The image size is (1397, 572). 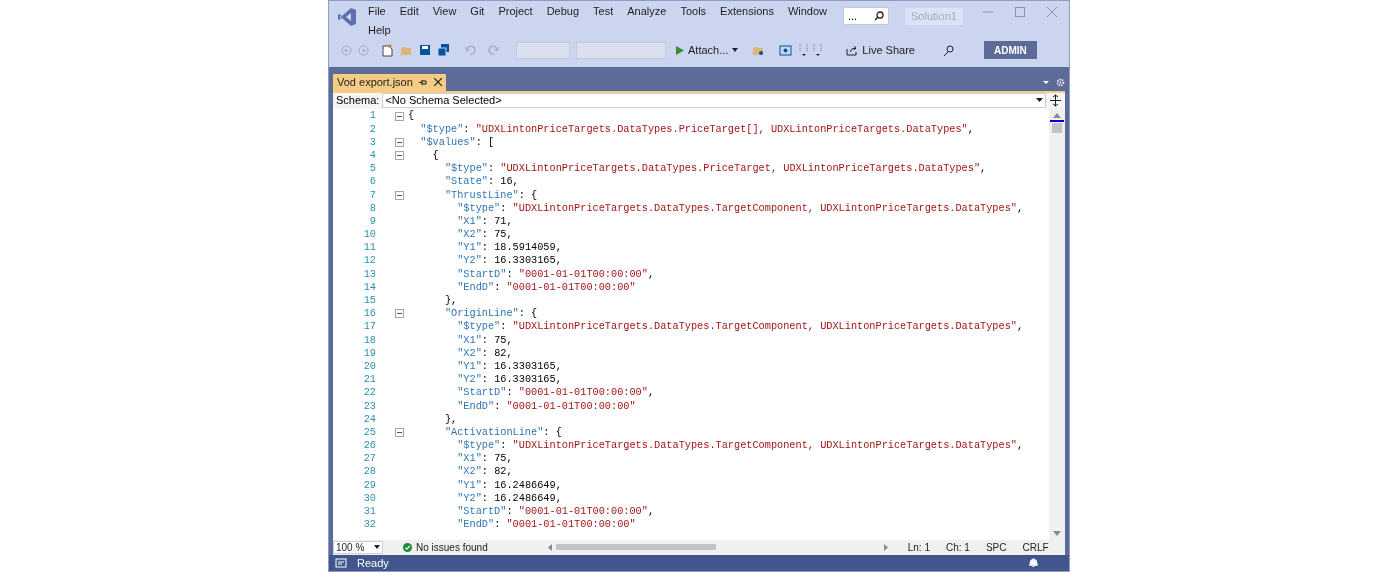 I want to click on line-number: 31, so click(x=369, y=512).